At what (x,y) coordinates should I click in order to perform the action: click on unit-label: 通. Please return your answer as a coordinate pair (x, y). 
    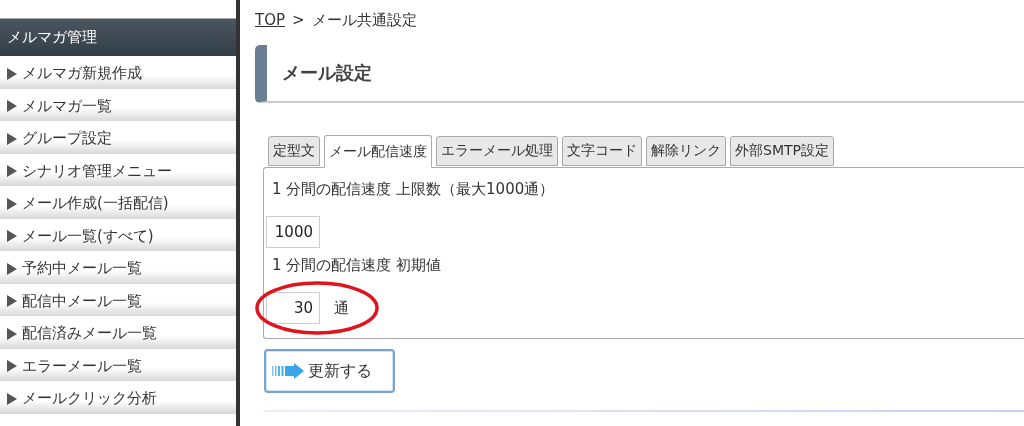
    Looking at the image, I should click on (341, 308).